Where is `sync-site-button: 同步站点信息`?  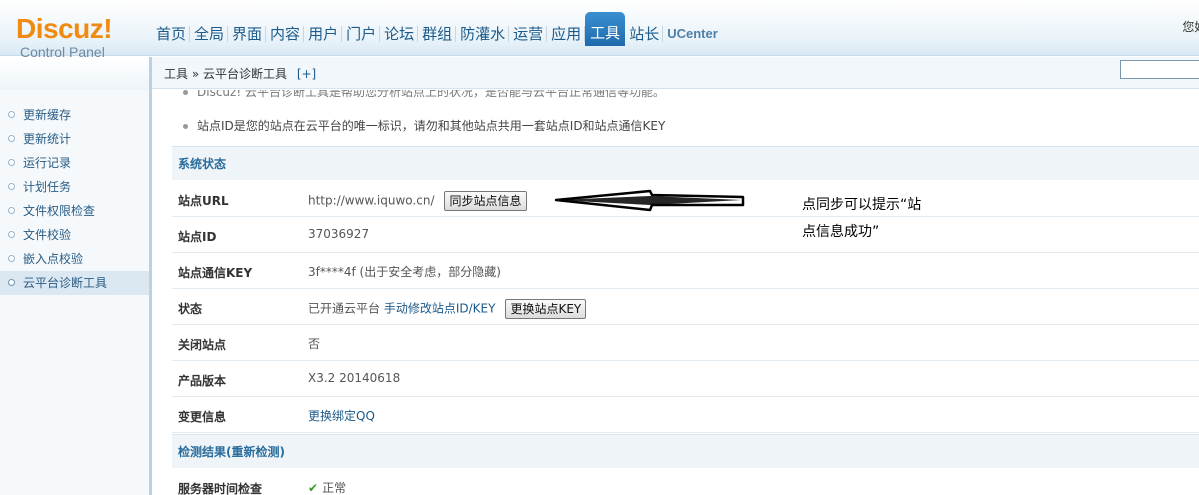
sync-site-button: 同步站点信息 is located at coordinates (485, 201).